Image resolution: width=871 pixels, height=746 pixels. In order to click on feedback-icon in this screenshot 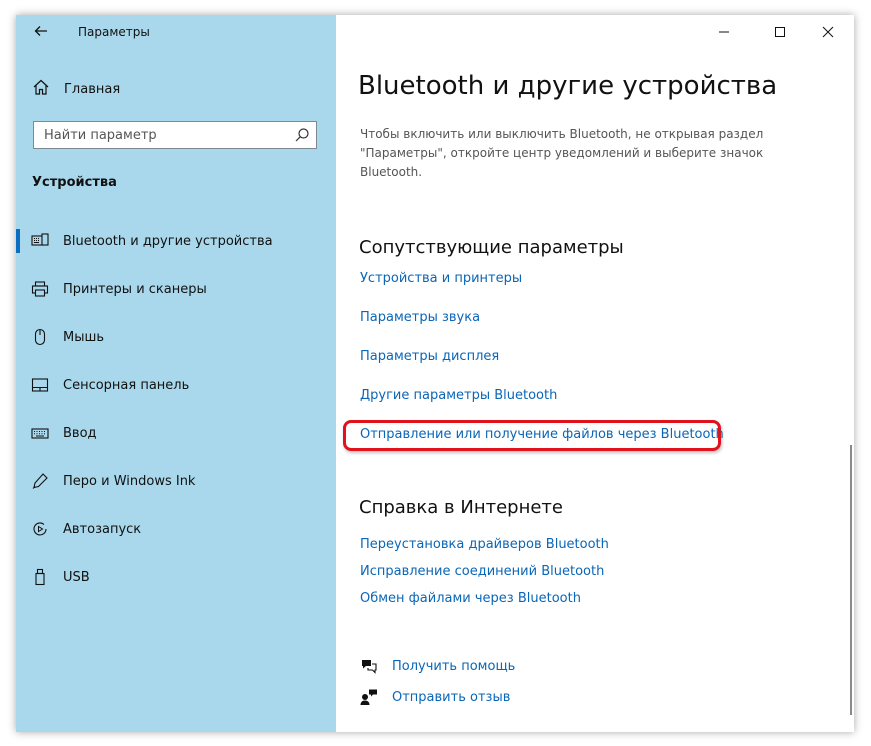, I will do `click(369, 697)`.